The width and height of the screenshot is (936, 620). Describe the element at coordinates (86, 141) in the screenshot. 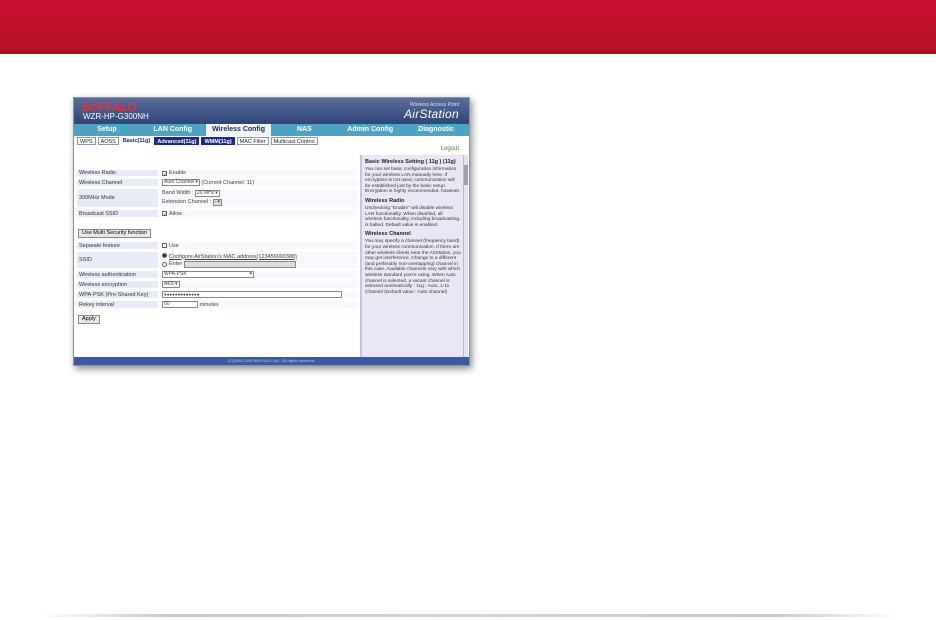

I see `subtab-wps: WPS` at that location.